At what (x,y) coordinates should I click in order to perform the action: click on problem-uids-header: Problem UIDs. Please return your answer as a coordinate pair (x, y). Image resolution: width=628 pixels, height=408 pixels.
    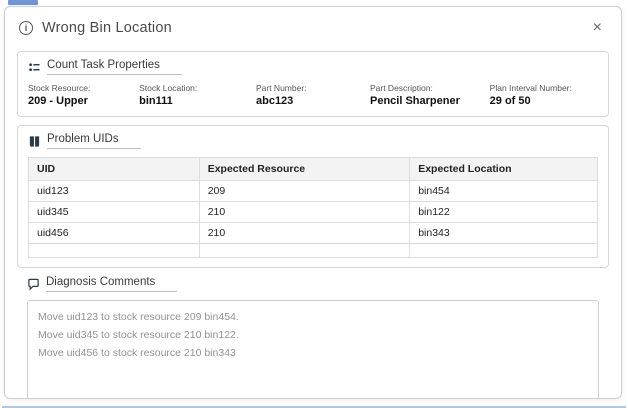
    Looking at the image, I should click on (313, 141).